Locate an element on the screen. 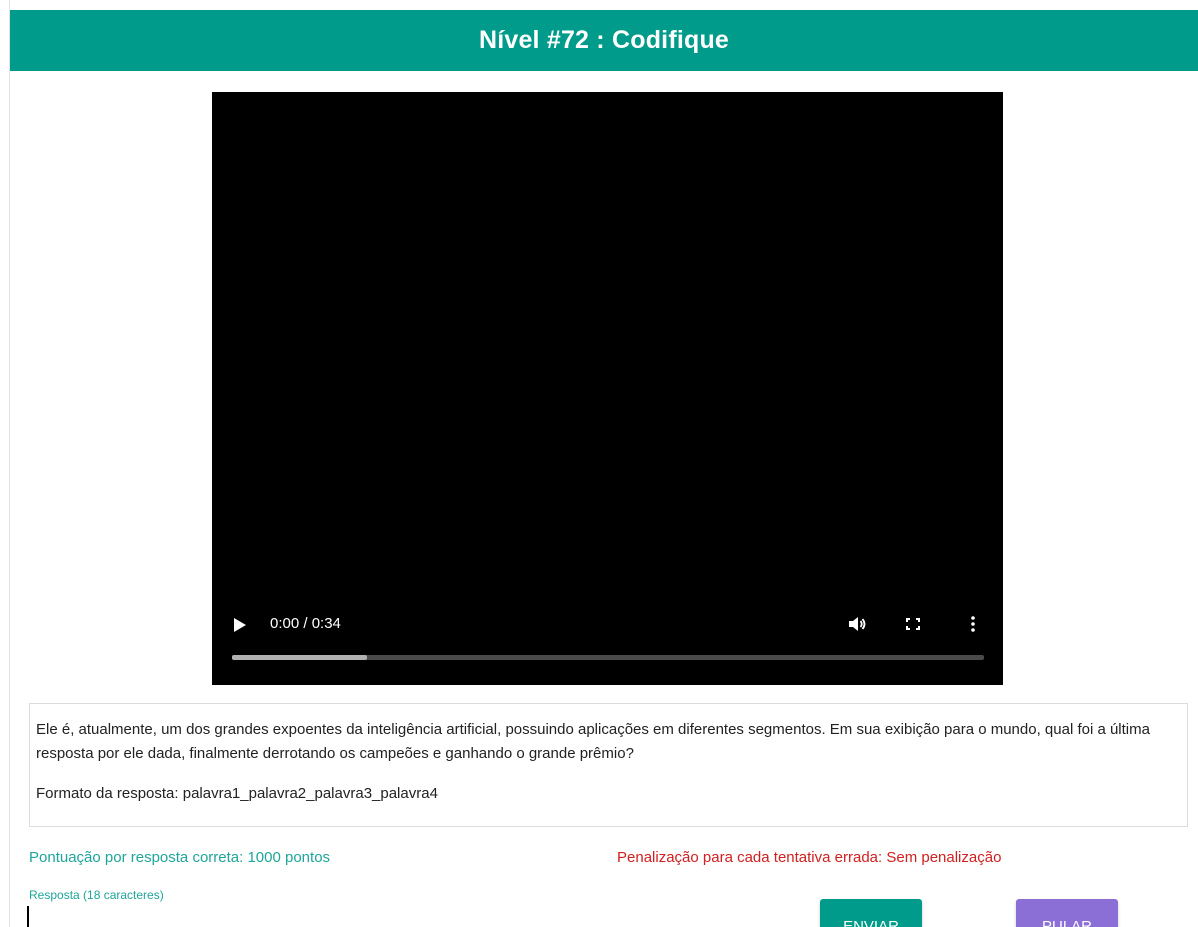 Image resolution: width=1198 pixels, height=927 pixels. frame-border is located at coordinates (9, 463).